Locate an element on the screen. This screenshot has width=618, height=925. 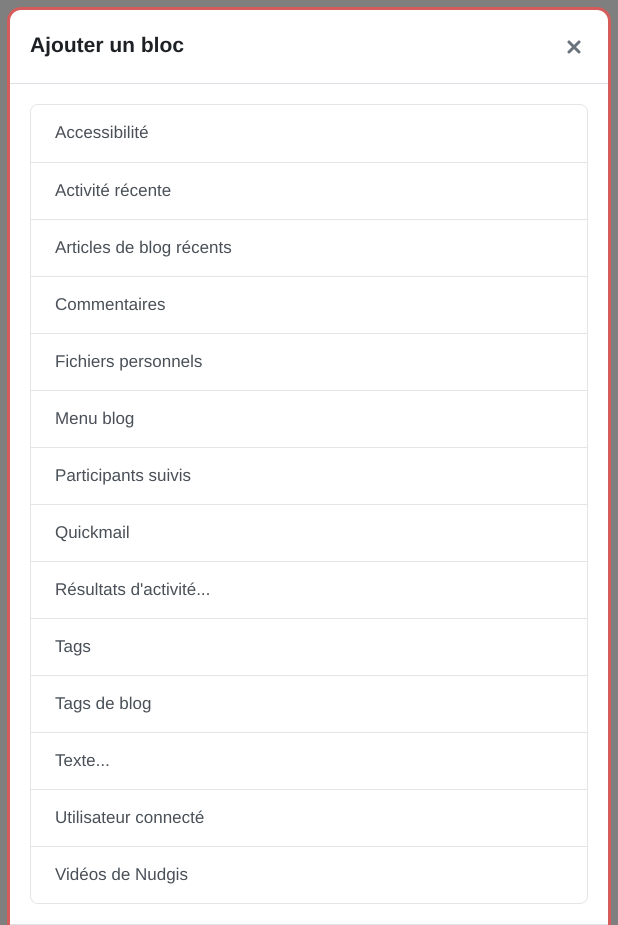
block-list-item: Utilisateur connecté is located at coordinates (309, 817).